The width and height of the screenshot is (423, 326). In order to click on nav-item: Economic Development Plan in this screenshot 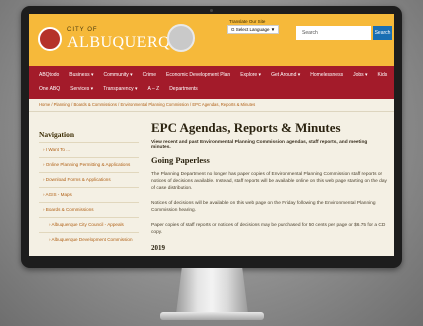, I will do `click(198, 75)`.